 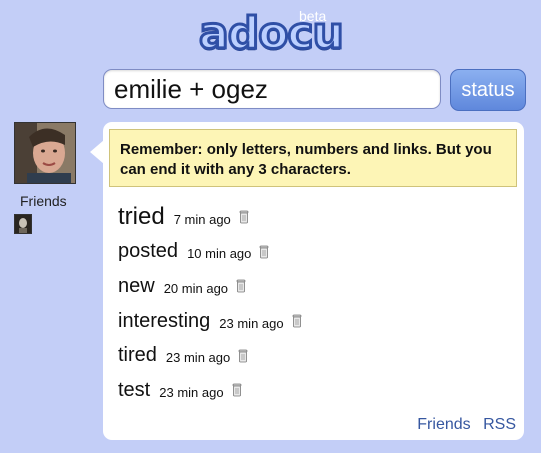 What do you see at coordinates (313, 286) in the screenshot?
I see `list-item: new 20 min ago` at bounding box center [313, 286].